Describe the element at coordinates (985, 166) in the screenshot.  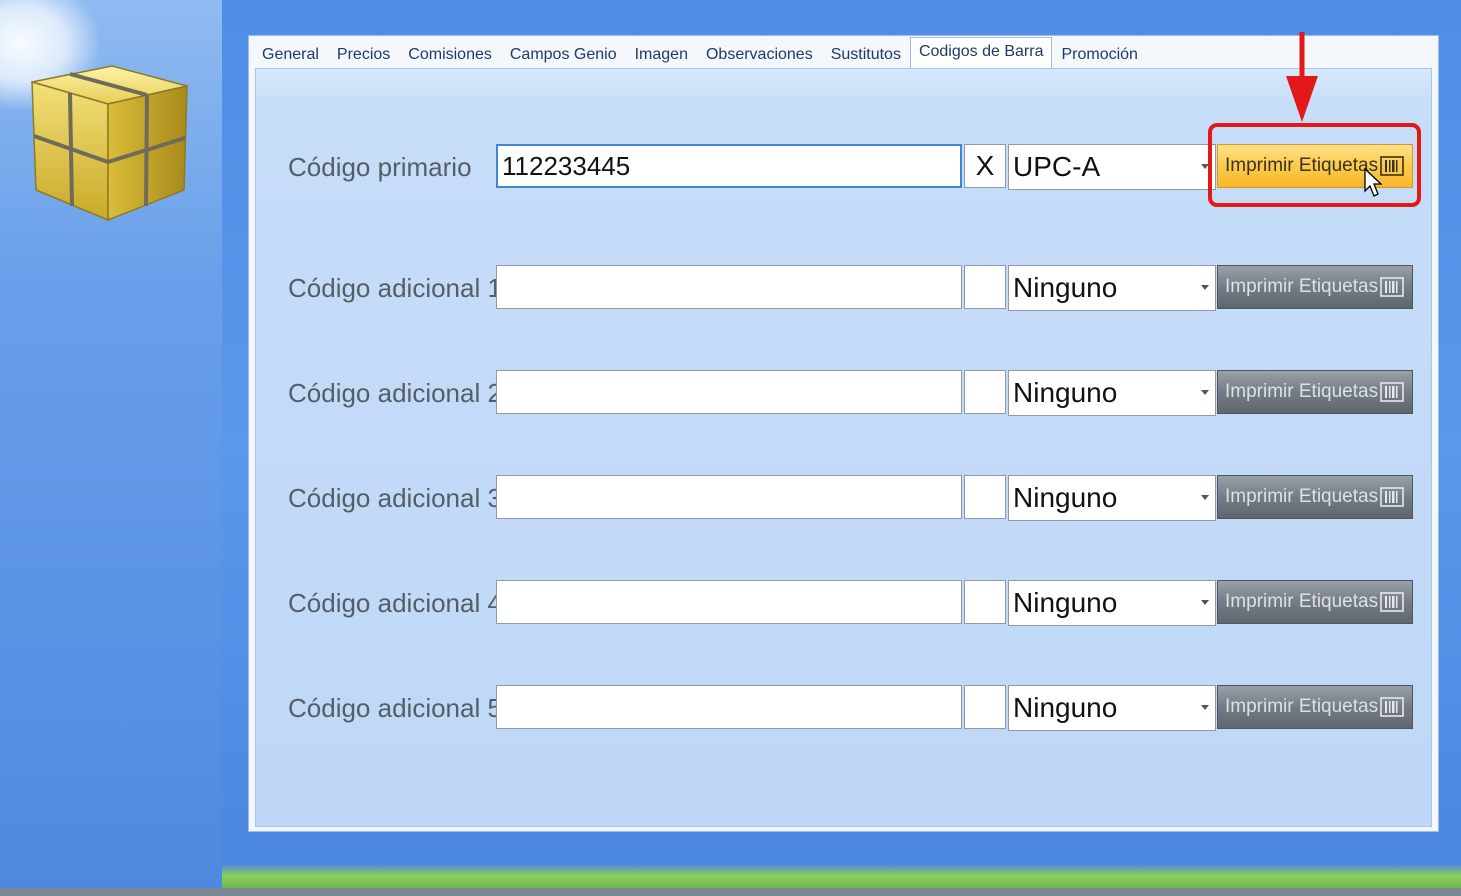
I see `primary-code-checkbox: X` at that location.